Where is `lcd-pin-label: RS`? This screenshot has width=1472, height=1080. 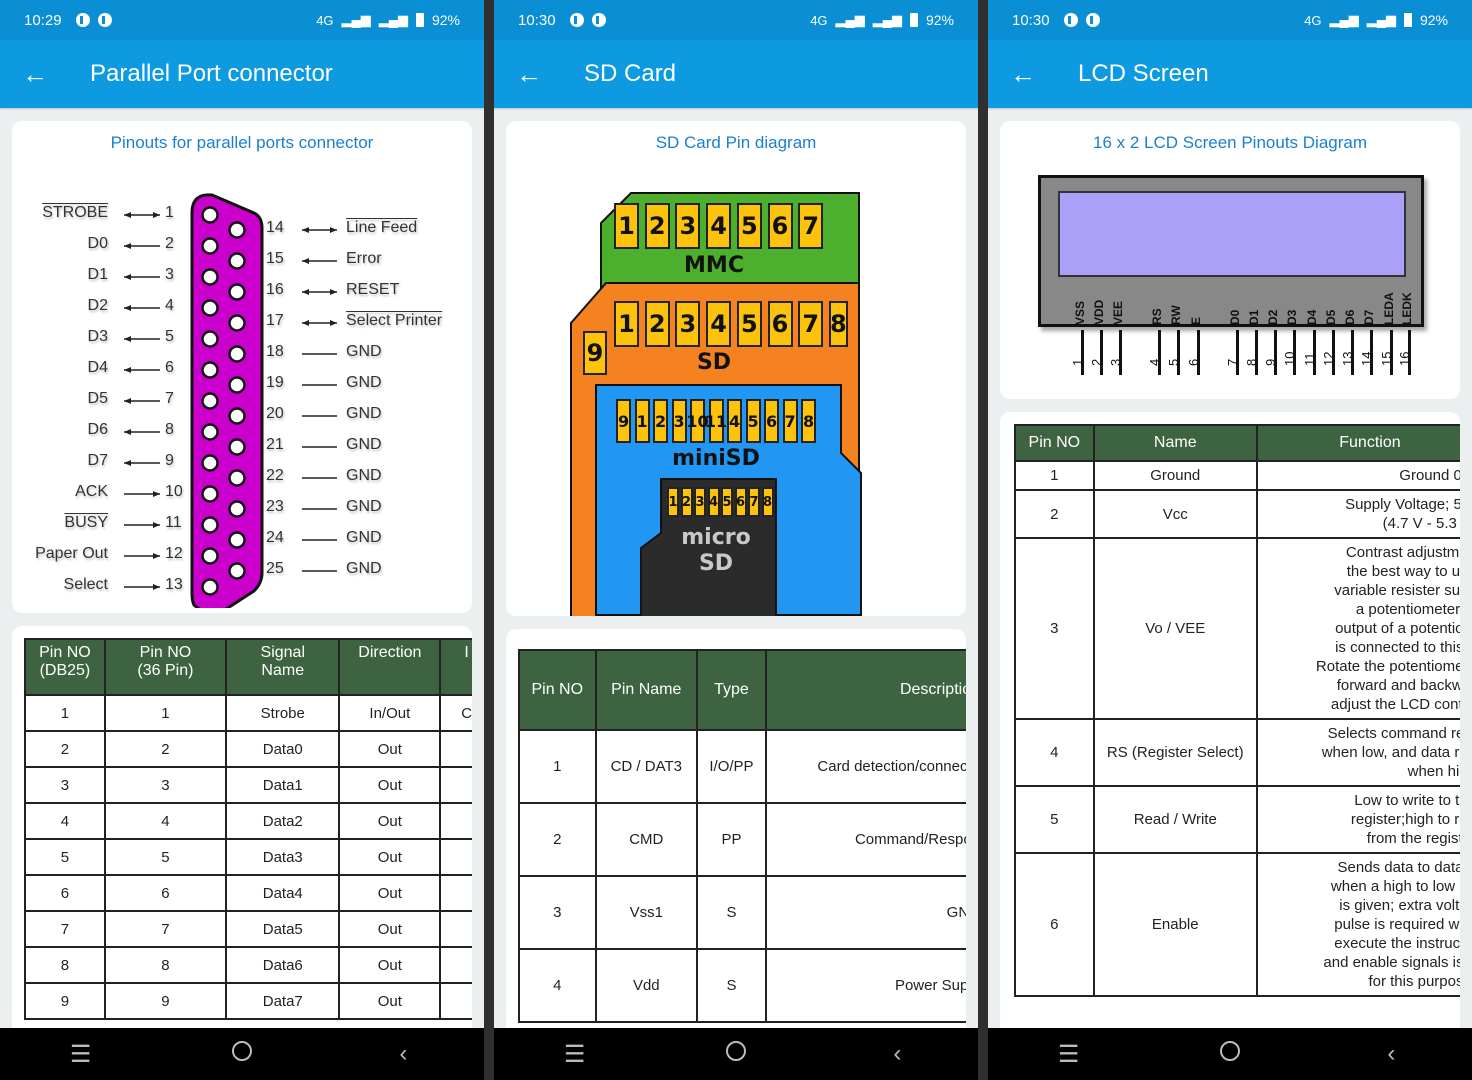 lcd-pin-label: RS is located at coordinates (1157, 316).